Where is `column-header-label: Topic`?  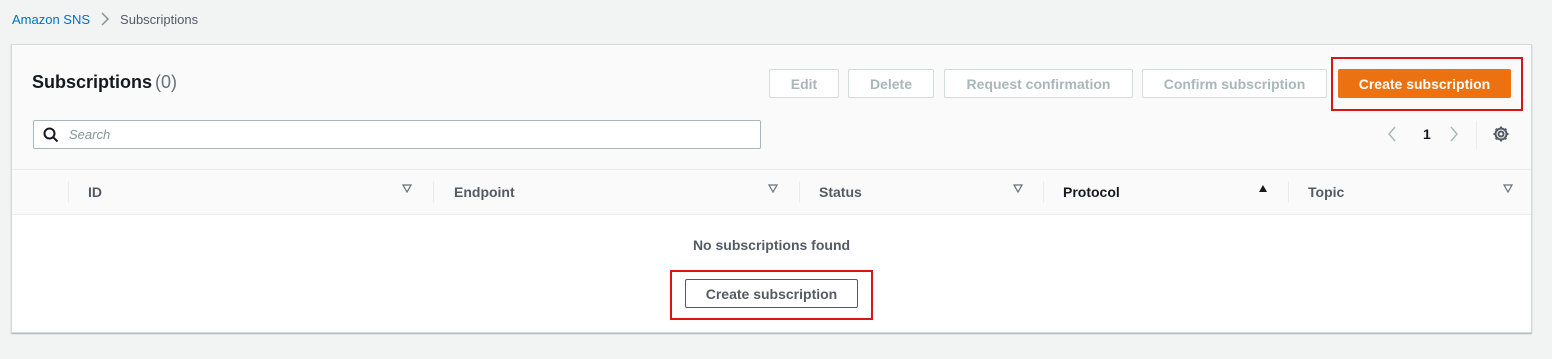
column-header-label: Topic is located at coordinates (1326, 192).